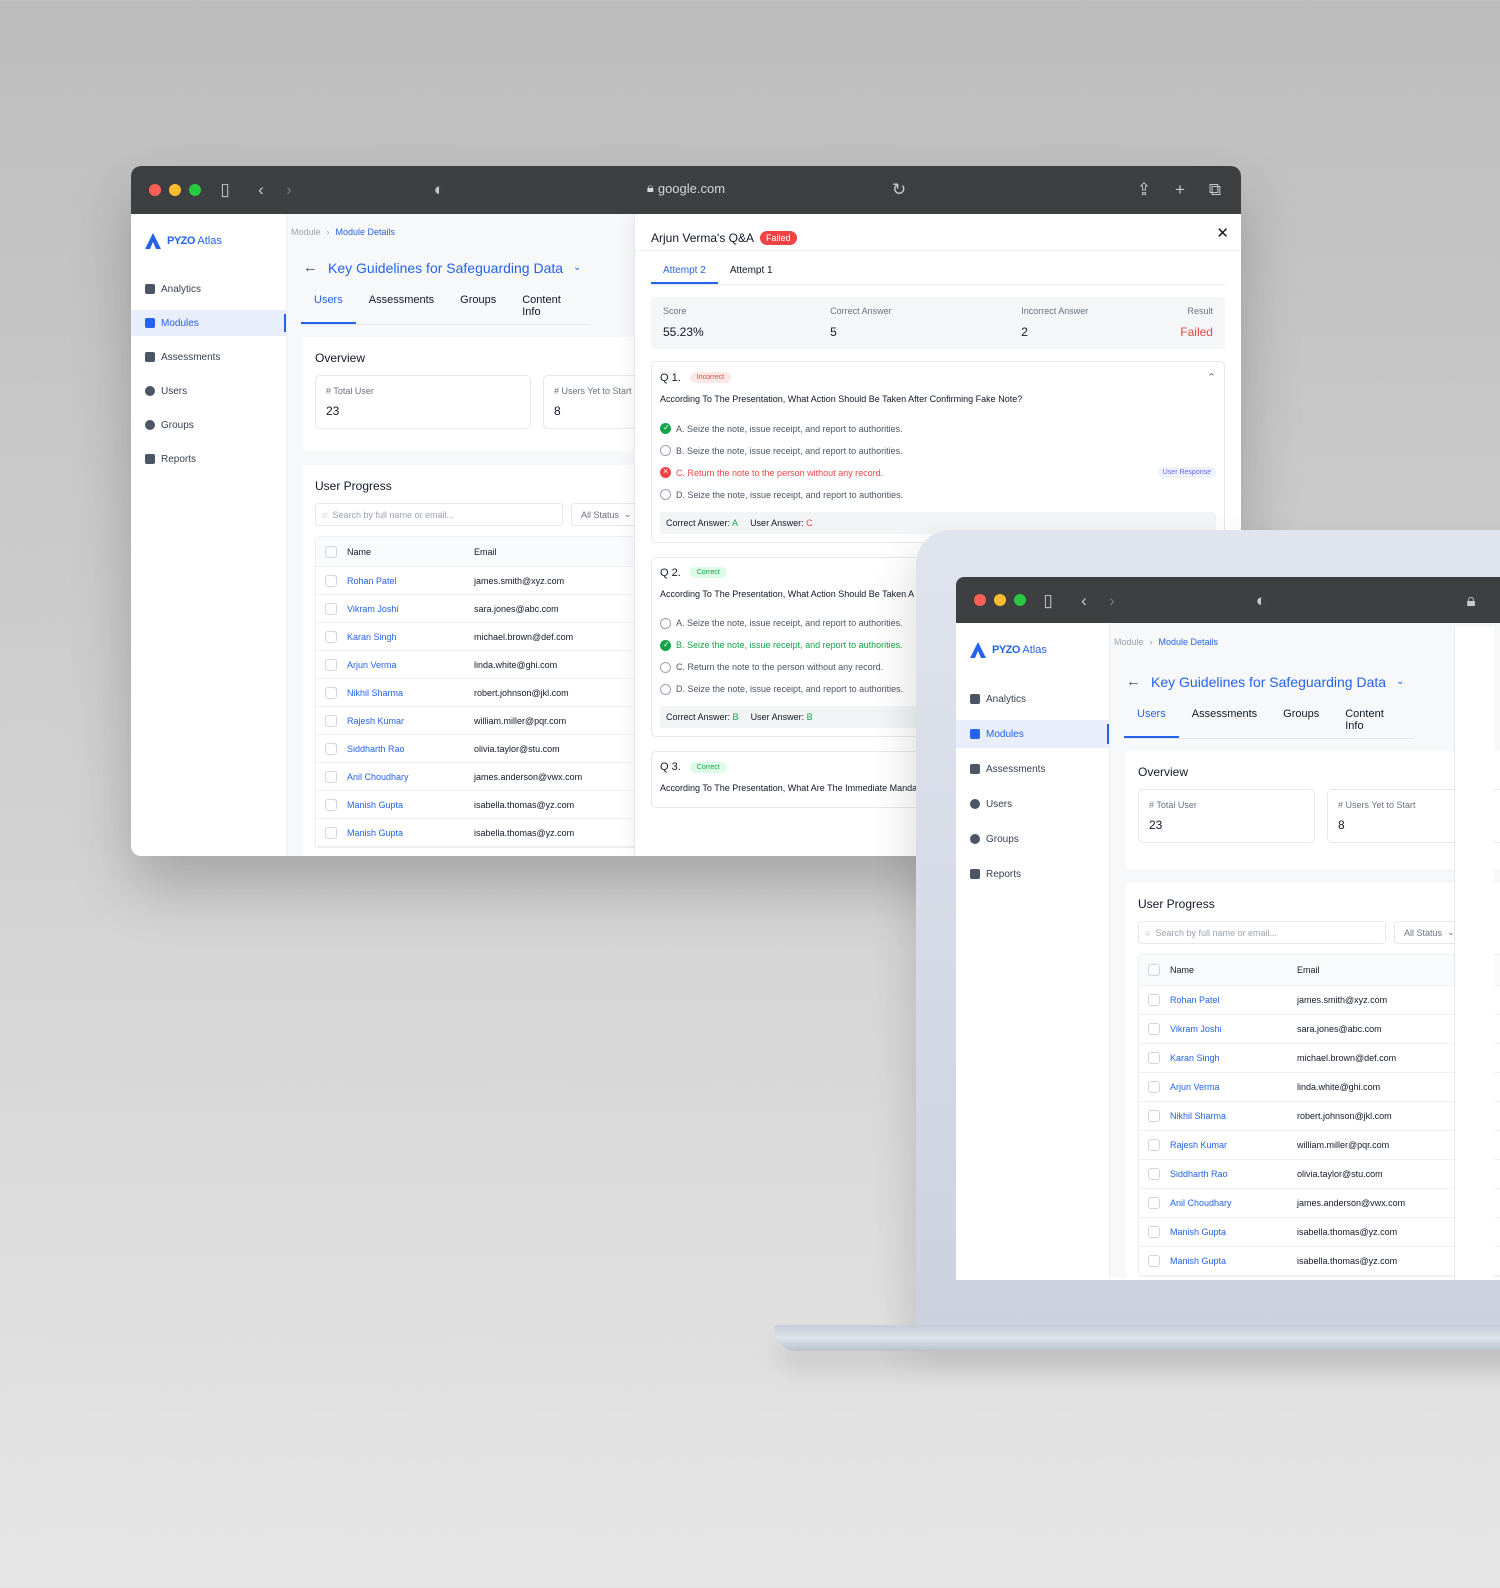 This screenshot has width=1500, height=1588. What do you see at coordinates (899, 190) in the screenshot?
I see `reload-icon: ↻` at bounding box center [899, 190].